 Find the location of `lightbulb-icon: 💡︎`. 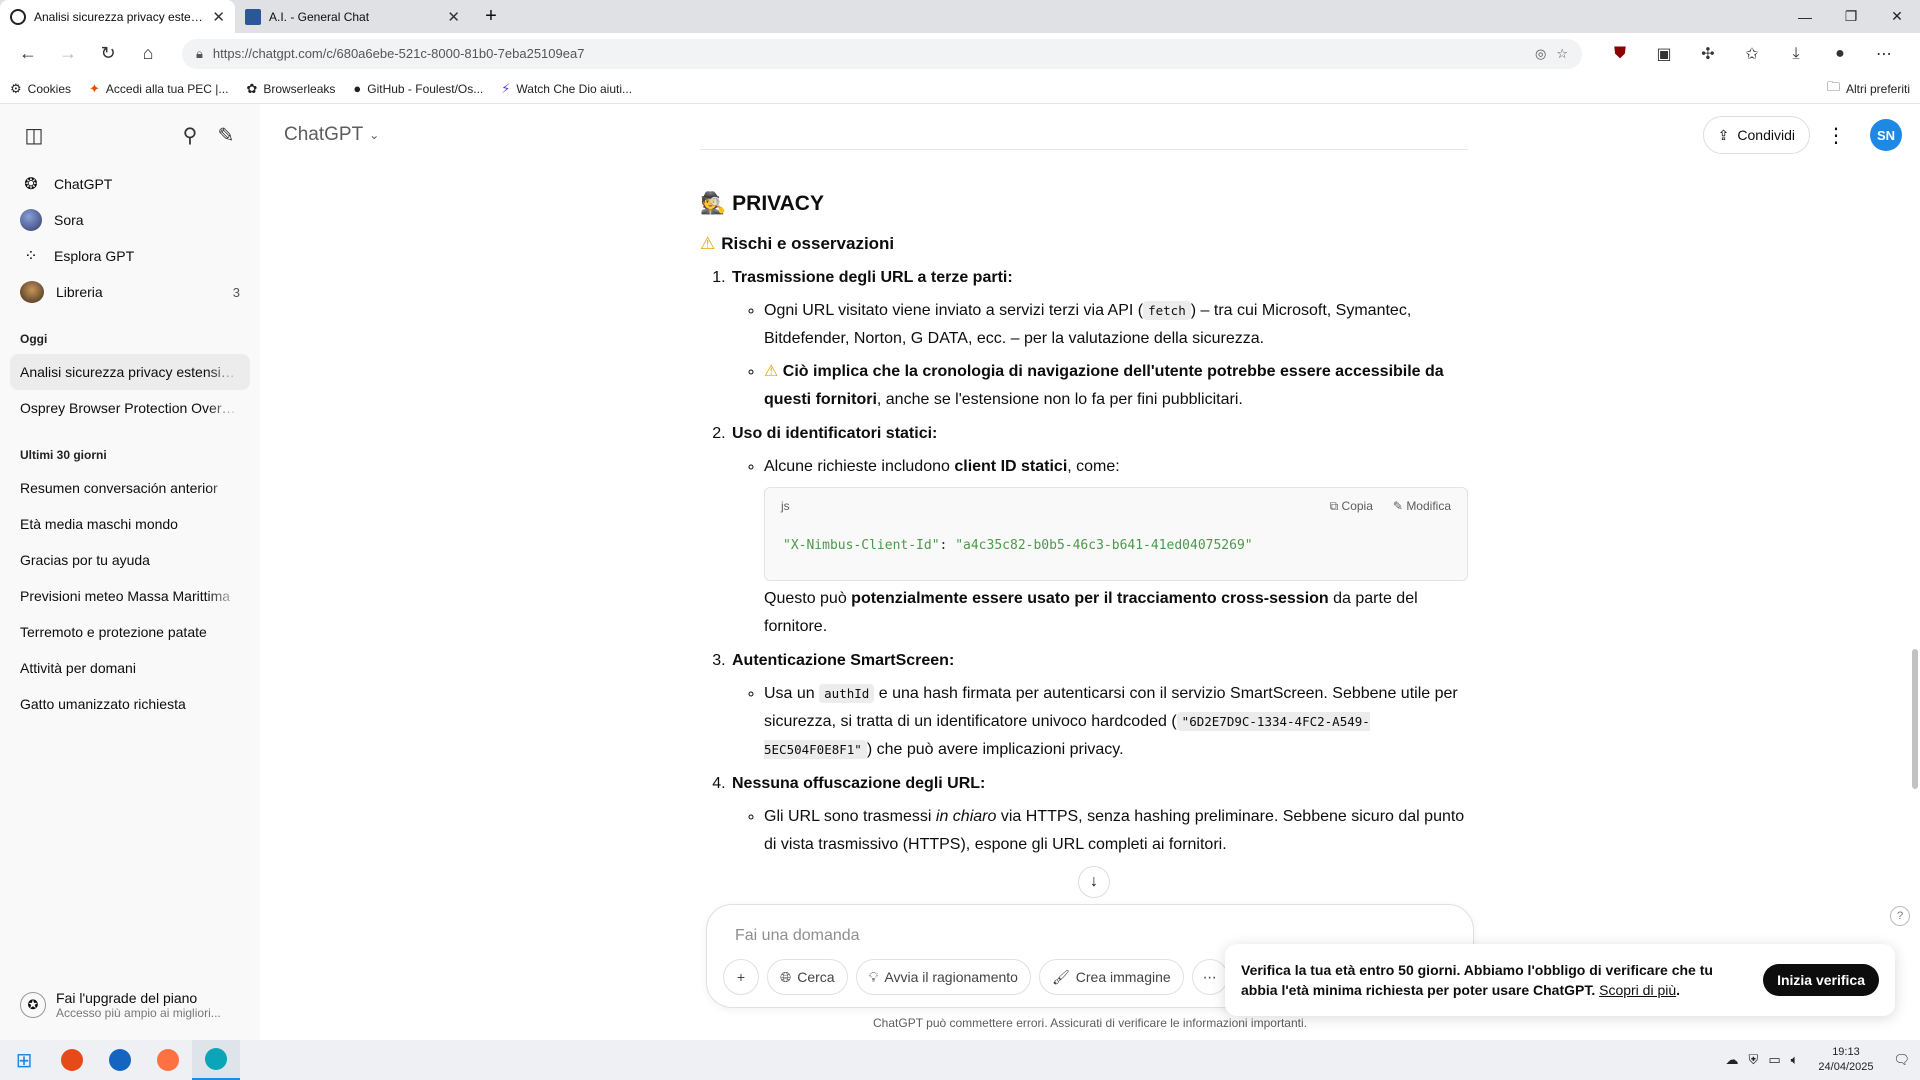

lightbulb-icon: 💡︎ is located at coordinates (873, 976).